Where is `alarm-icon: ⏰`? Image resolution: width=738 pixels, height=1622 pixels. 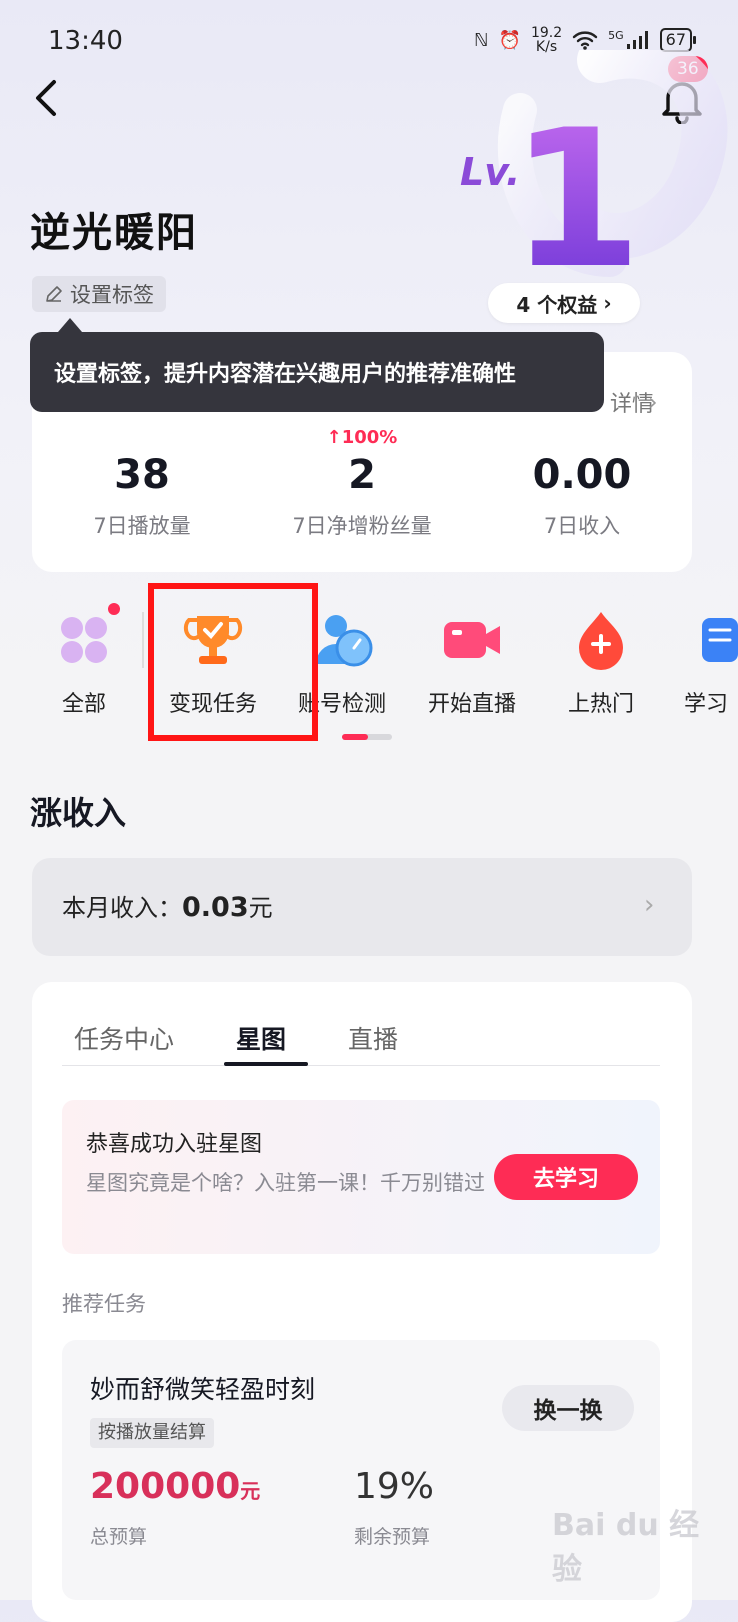 alarm-icon: ⏰ is located at coordinates (509, 40).